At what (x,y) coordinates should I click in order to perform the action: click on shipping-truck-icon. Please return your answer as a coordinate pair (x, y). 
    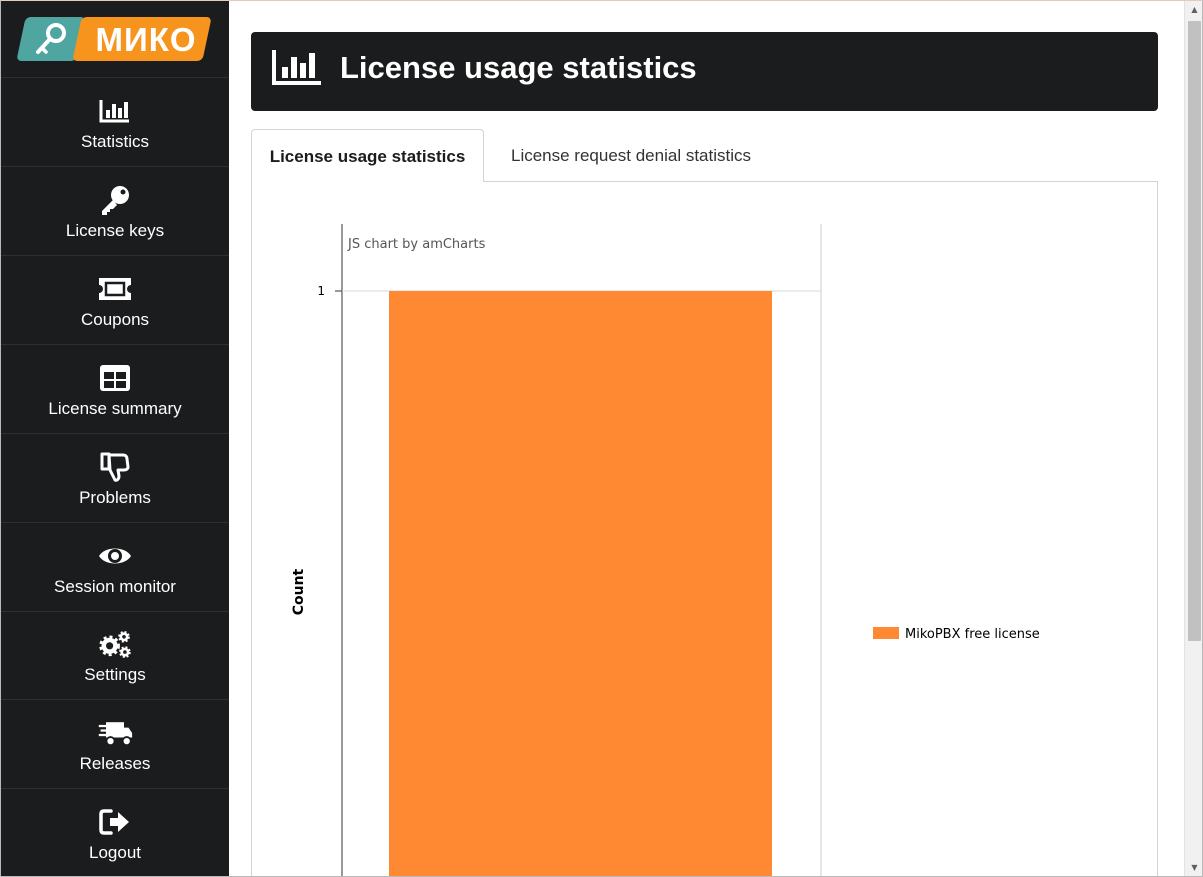
    Looking at the image, I should click on (115, 733).